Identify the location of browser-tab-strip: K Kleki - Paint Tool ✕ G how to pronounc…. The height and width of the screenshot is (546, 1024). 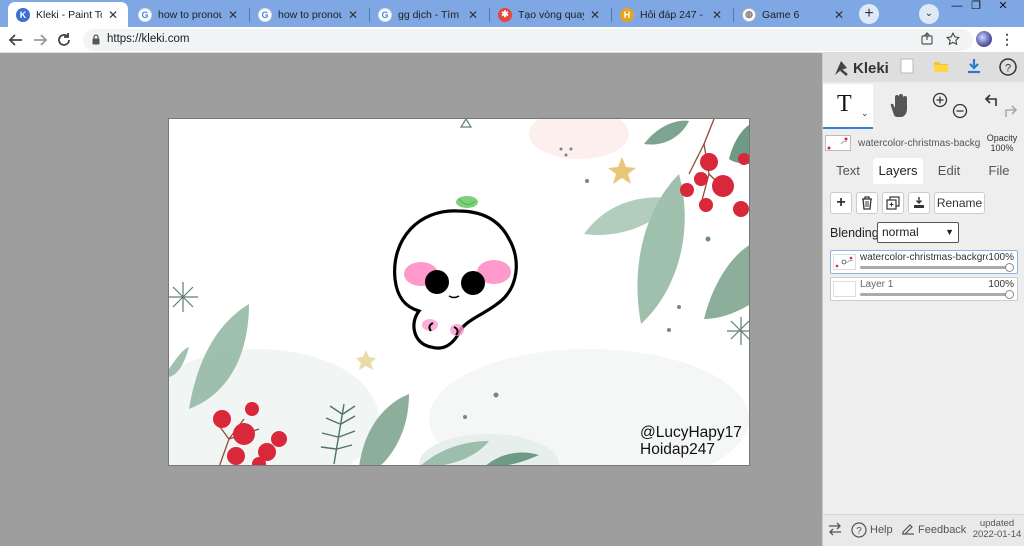
(512, 13).